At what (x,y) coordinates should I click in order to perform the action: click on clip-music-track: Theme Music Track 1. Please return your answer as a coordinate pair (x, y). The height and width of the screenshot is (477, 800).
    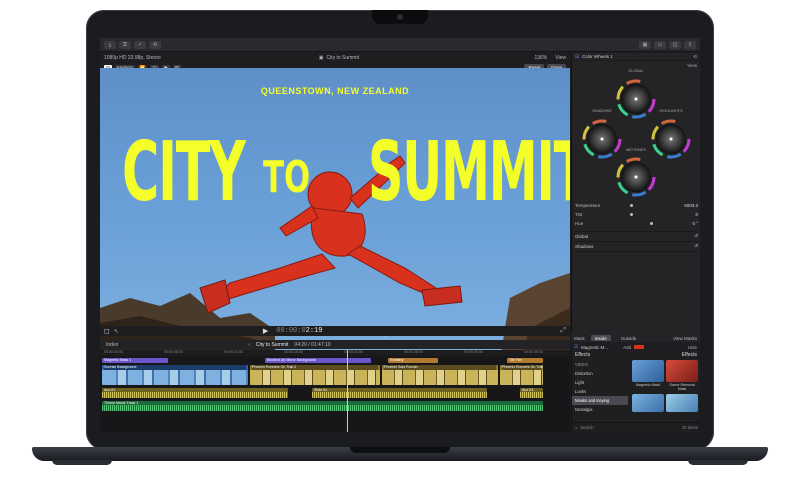
    Looking at the image, I should click on (322, 406).